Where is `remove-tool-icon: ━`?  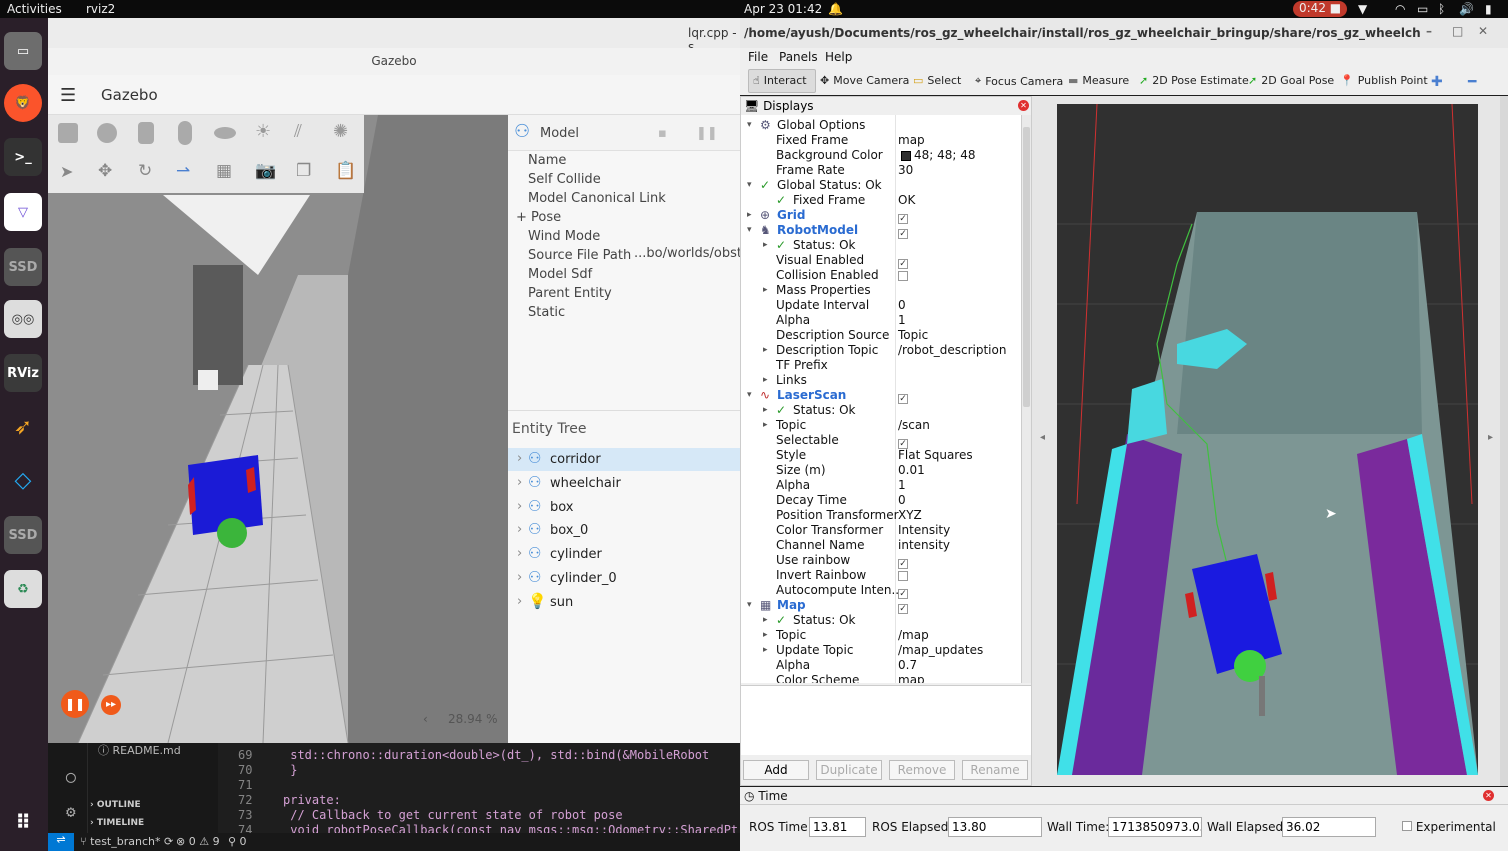
remove-tool-icon: ━ is located at coordinates (1472, 82).